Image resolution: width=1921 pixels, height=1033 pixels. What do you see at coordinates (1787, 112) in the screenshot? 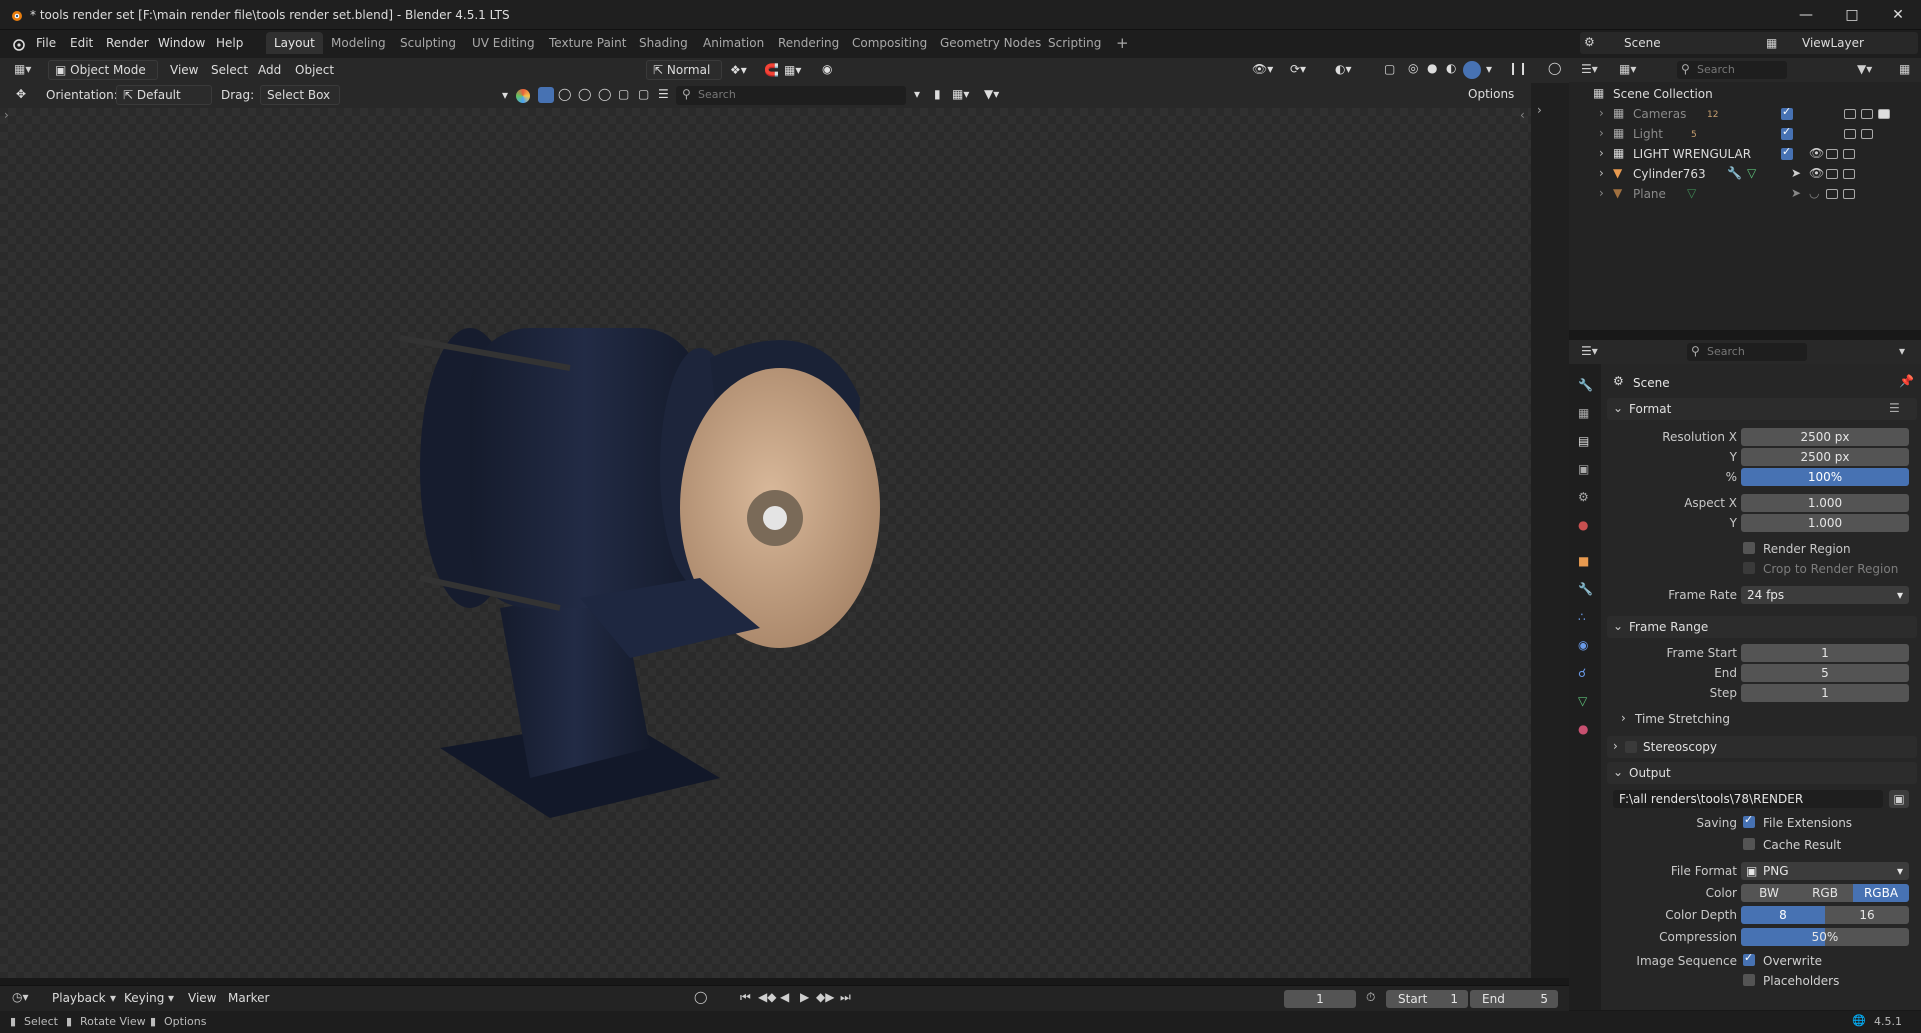
I see `exclude-checkbox` at bounding box center [1787, 112].